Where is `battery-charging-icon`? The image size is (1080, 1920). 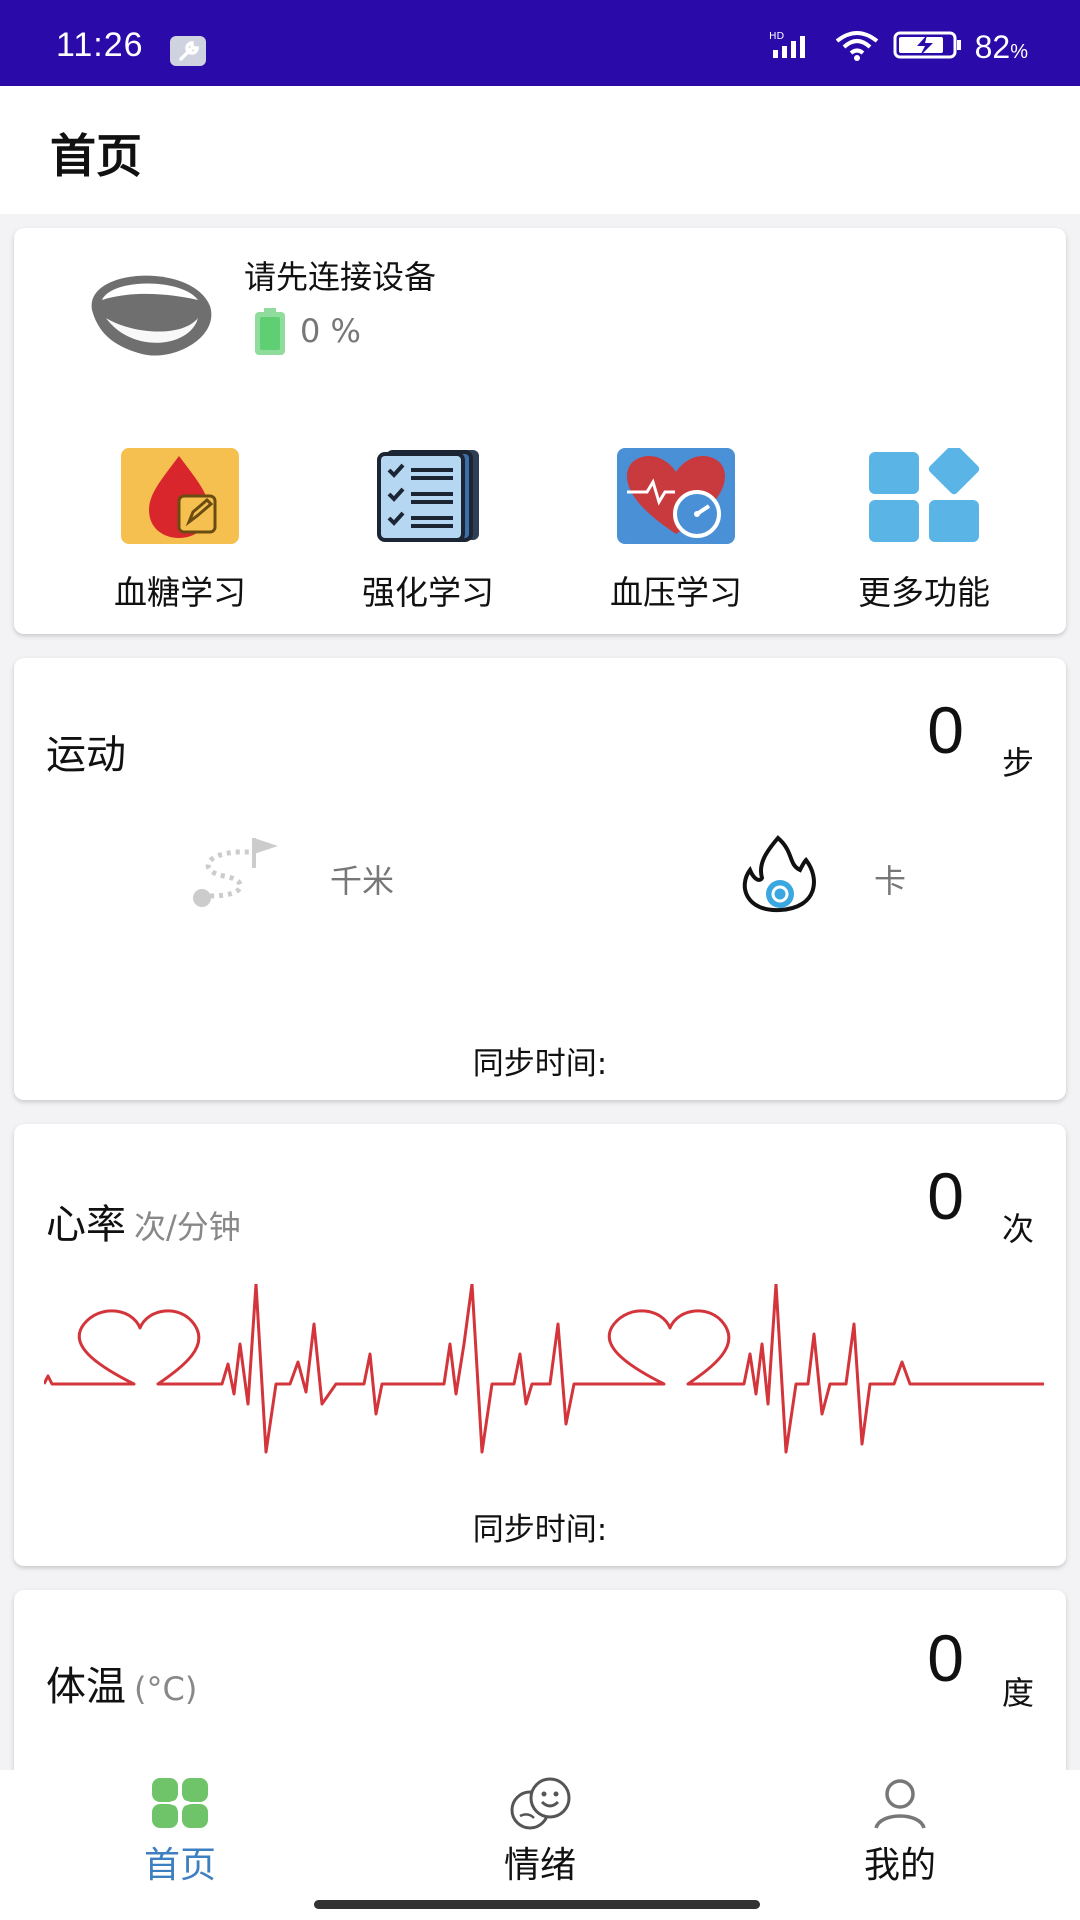 battery-charging-icon is located at coordinates (928, 47).